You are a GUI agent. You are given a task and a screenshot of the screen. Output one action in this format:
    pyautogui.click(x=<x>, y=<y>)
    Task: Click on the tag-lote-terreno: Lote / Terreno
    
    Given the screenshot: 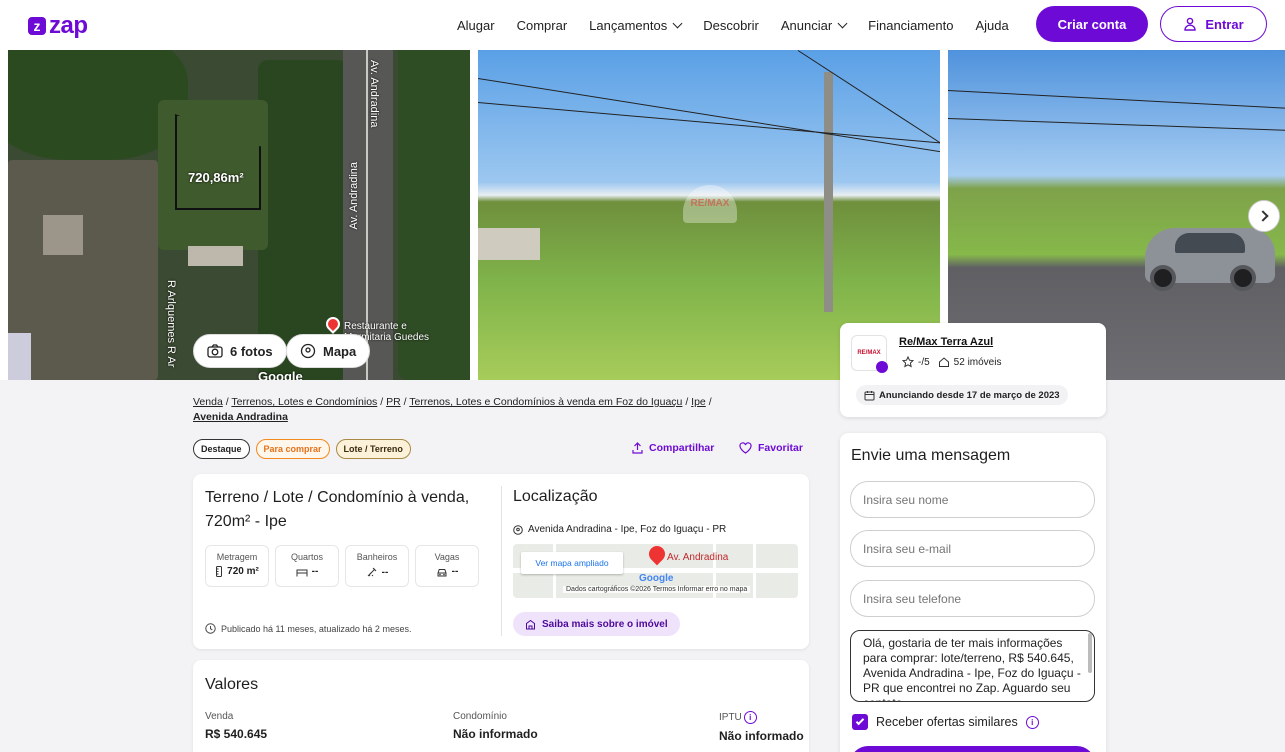 What is the action you would take?
    pyautogui.click(x=373, y=449)
    